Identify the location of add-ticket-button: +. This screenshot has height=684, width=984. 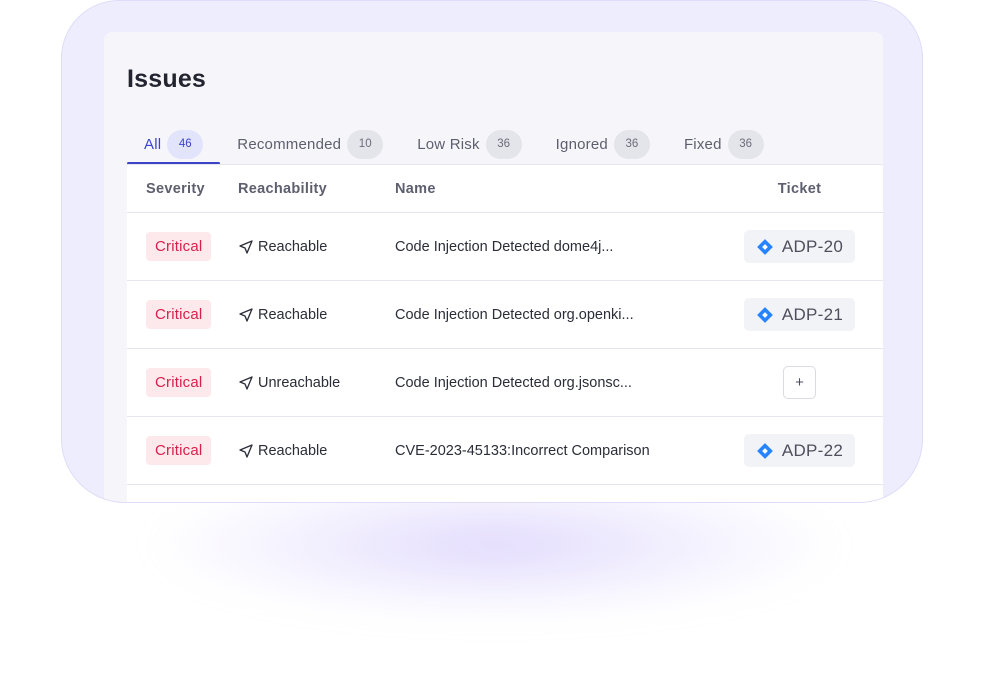
(799, 382).